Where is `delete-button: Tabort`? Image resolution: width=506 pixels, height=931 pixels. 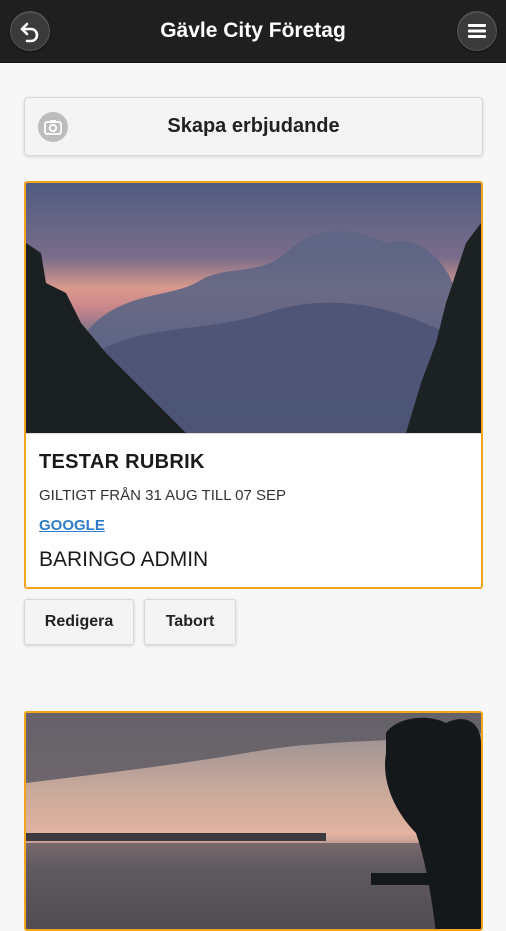 delete-button: Tabort is located at coordinates (190, 622).